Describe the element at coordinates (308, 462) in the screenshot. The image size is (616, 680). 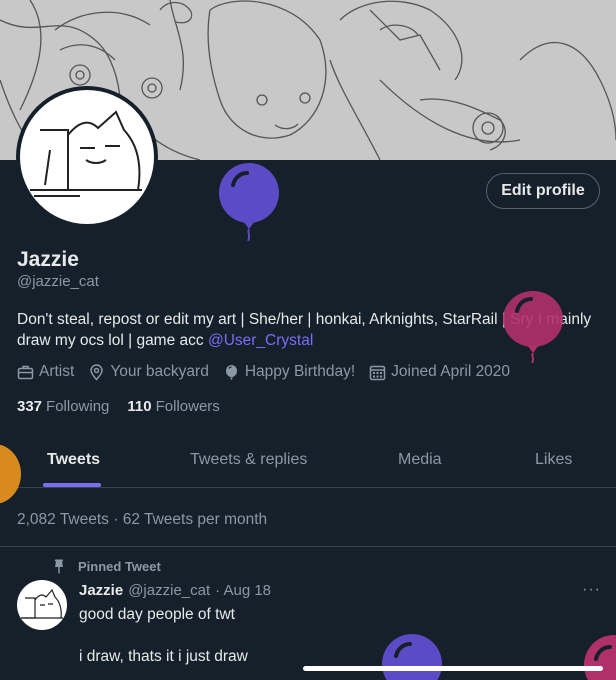
I see `profile-tabs: Tweets Tweets & replies Media Likes` at that location.